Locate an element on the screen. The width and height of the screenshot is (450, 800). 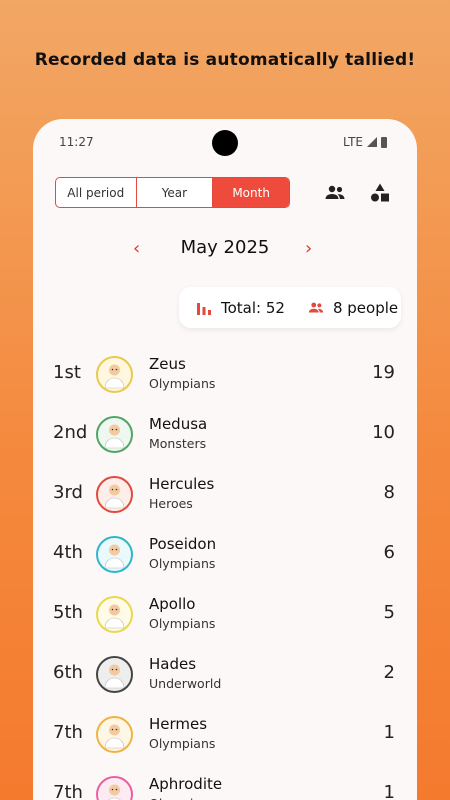
character-name: Hermes is located at coordinates (178, 724).